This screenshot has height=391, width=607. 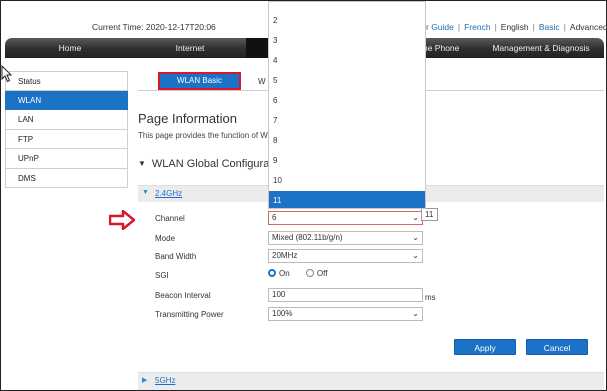 What do you see at coordinates (549, 27) in the screenshot?
I see `basic-link: Basic` at bounding box center [549, 27].